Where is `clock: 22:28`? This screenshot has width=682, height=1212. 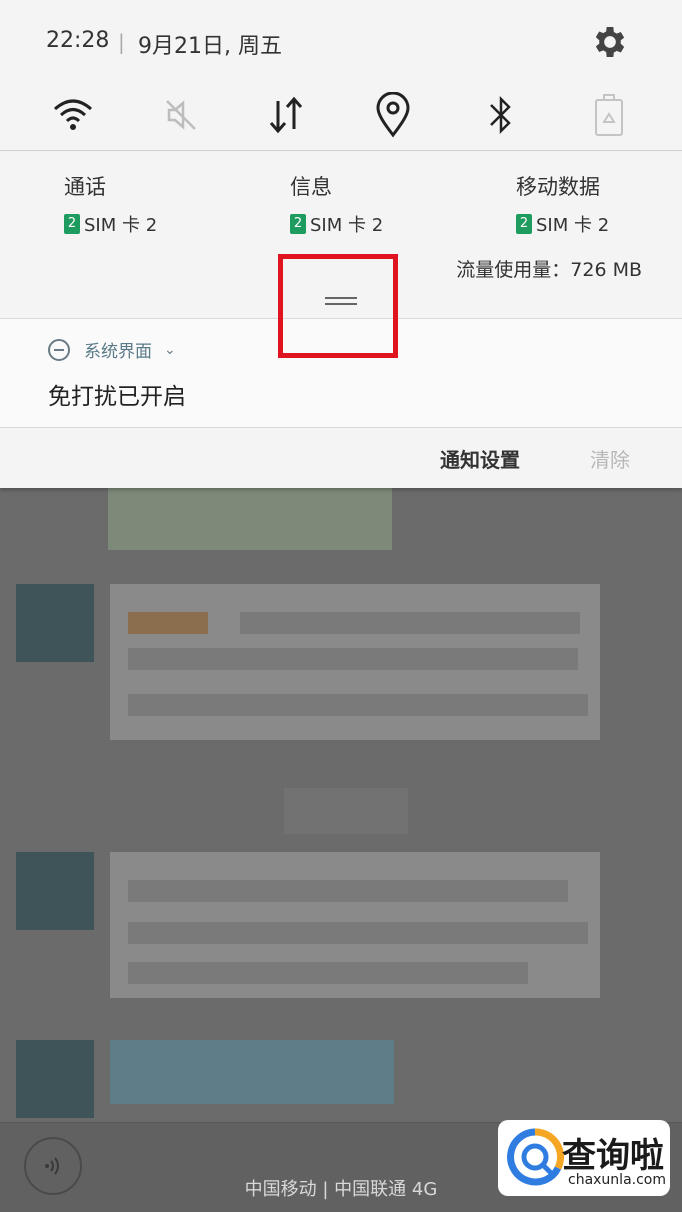
clock: 22:28 is located at coordinates (78, 40).